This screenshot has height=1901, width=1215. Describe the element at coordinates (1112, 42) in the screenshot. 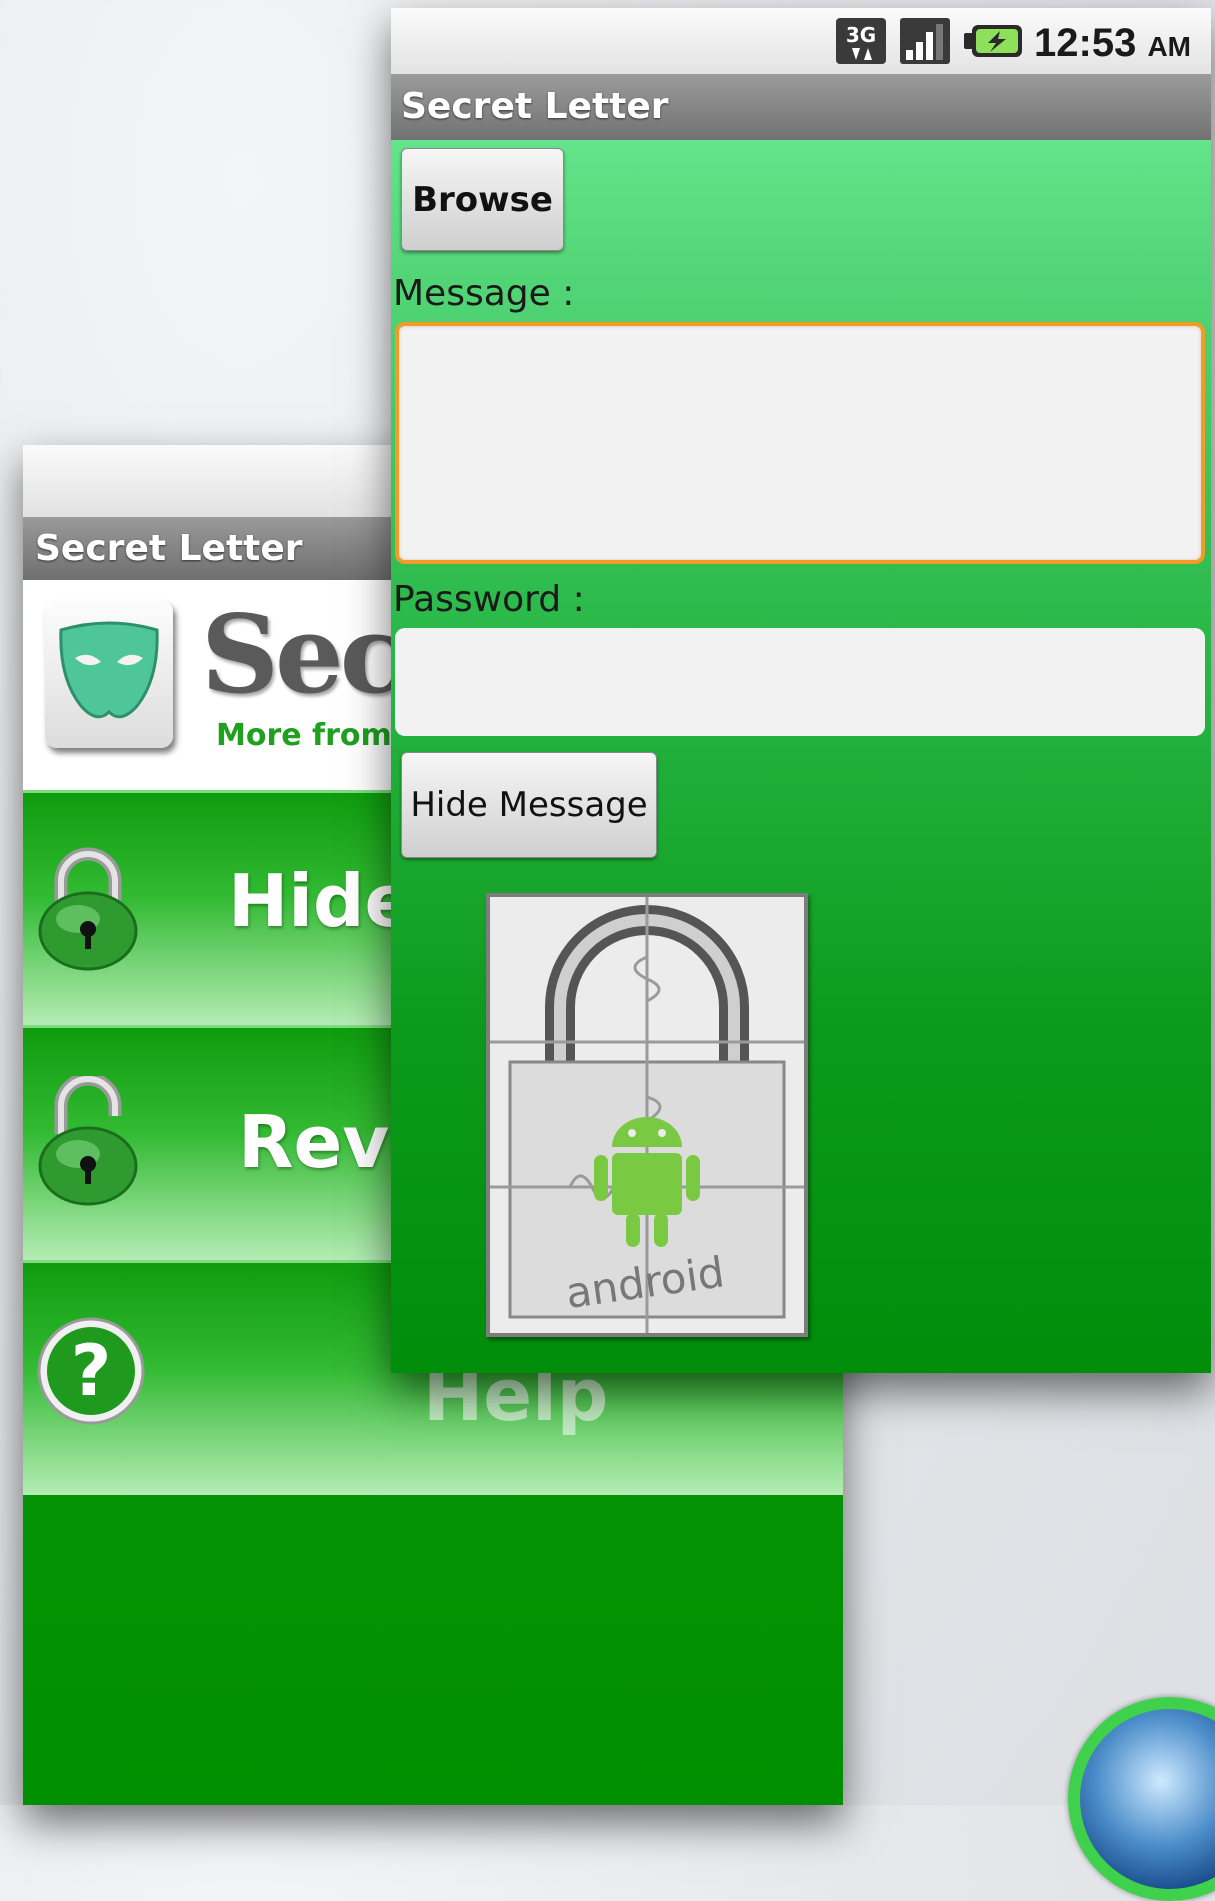

I see `clock: 12:53 AM` at that location.